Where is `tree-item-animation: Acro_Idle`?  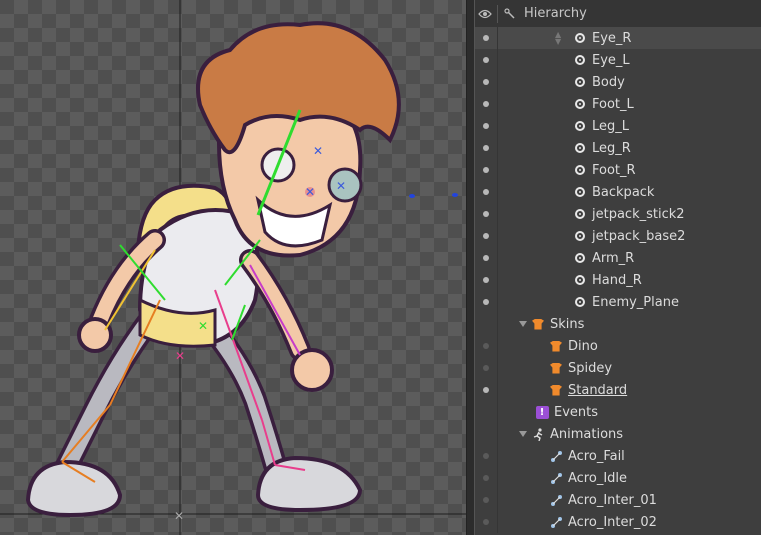
tree-item-animation: Acro_Idle is located at coordinates (618, 478).